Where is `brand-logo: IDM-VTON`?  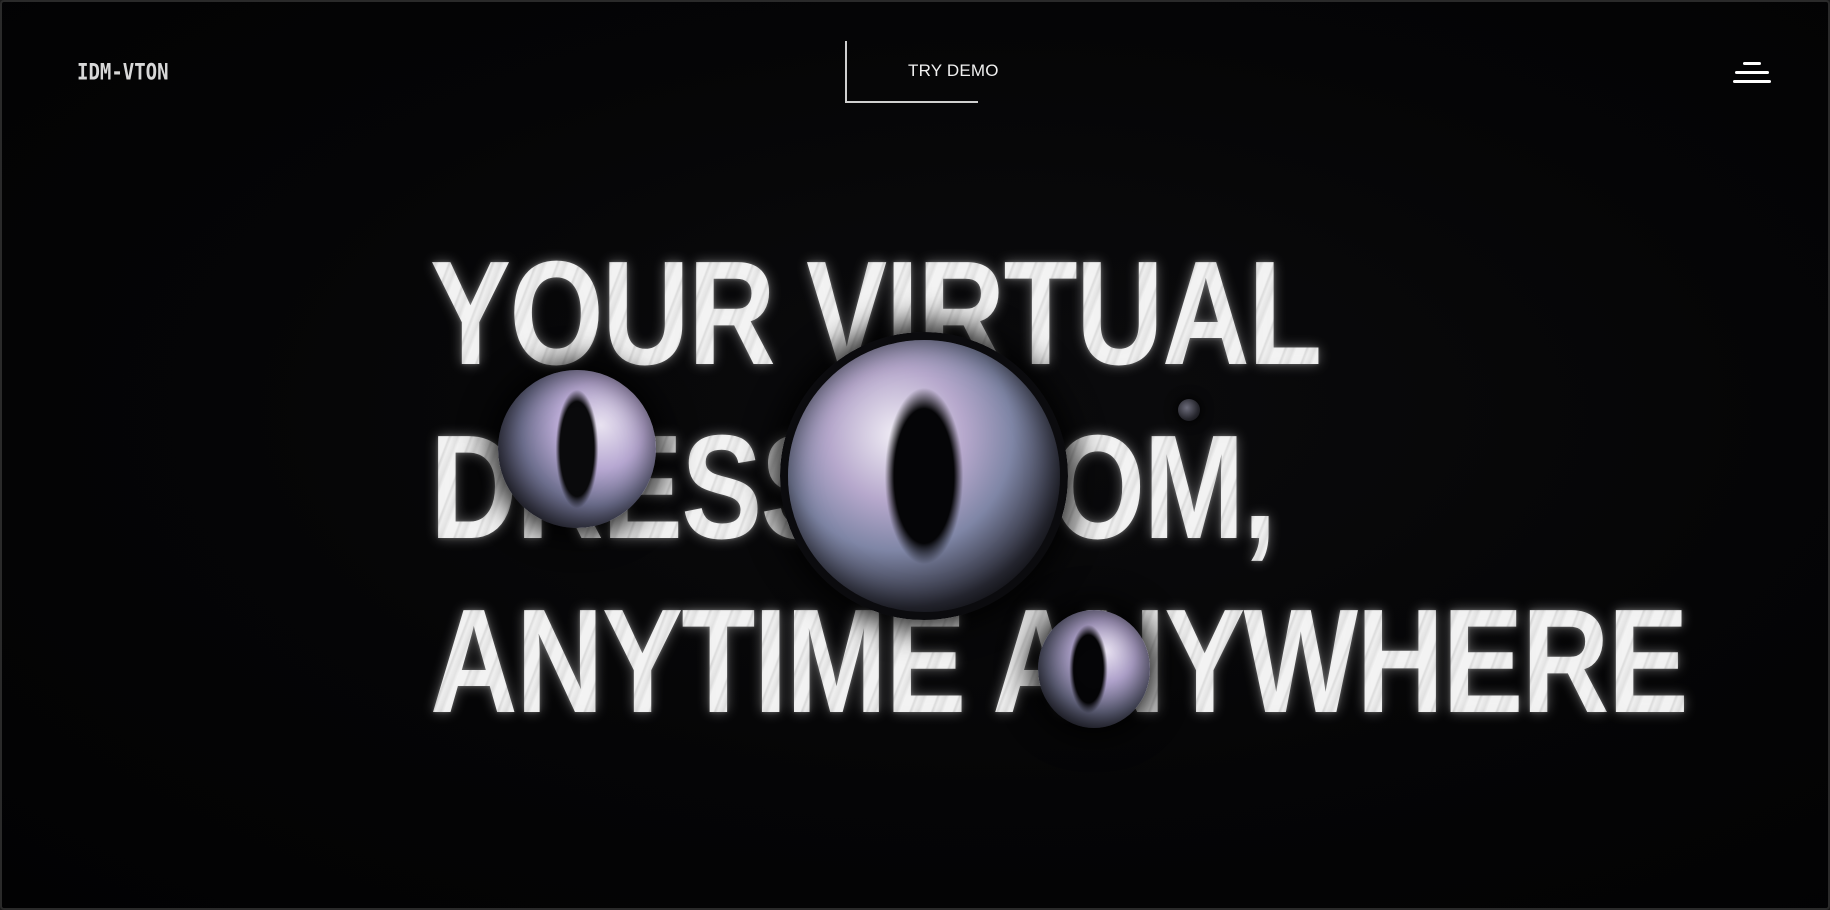 brand-logo: IDM-VTON is located at coordinates (123, 72).